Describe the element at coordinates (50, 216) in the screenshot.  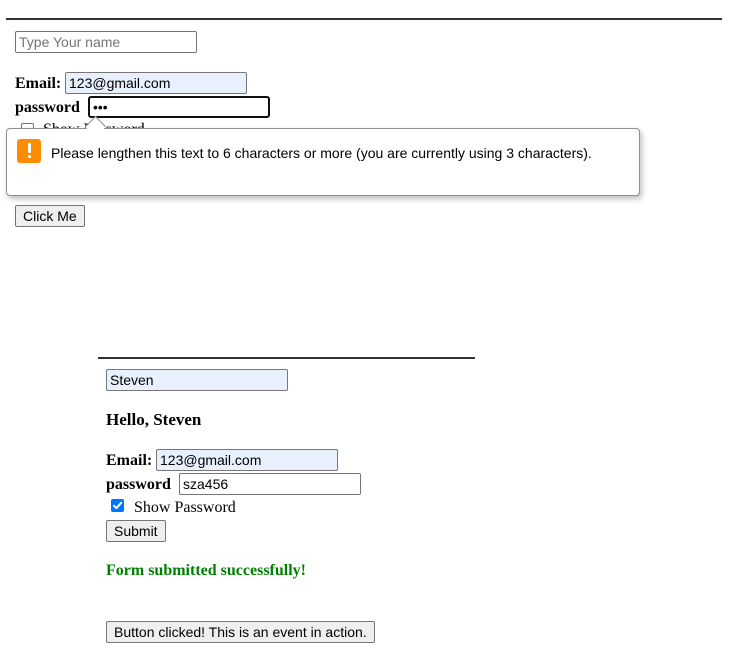
I see `click-me-button: Click Me` at that location.